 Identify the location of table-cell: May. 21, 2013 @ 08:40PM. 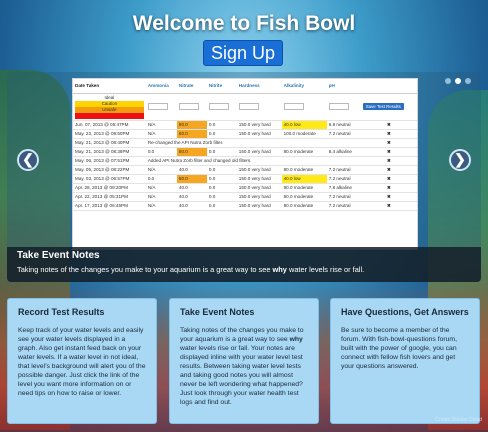
(109, 143).